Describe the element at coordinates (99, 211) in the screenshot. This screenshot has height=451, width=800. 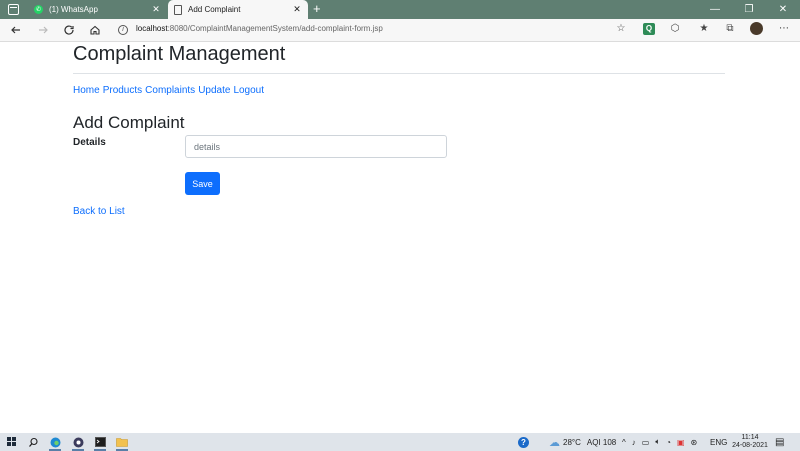
I see `back-to-list-link: Back to List` at that location.